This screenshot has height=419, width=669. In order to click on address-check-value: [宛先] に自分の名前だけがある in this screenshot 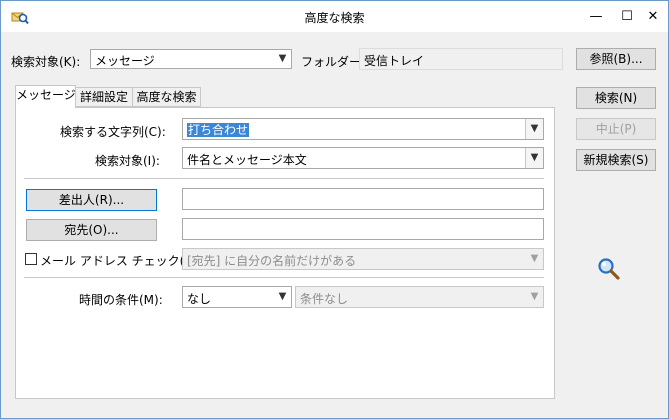, I will do `click(272, 261)`.